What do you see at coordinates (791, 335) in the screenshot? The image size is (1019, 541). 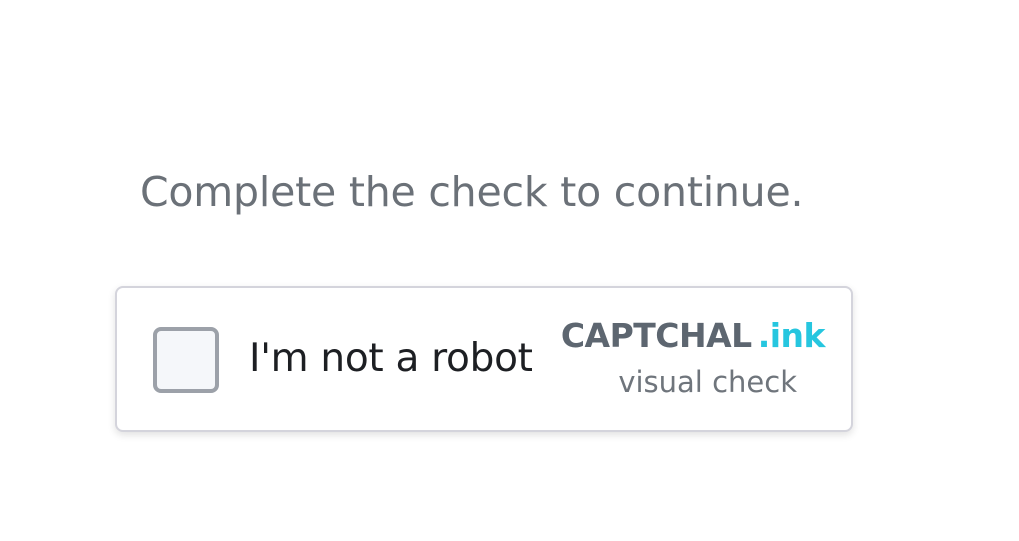 I see `brand-name-accent: .ink` at bounding box center [791, 335].